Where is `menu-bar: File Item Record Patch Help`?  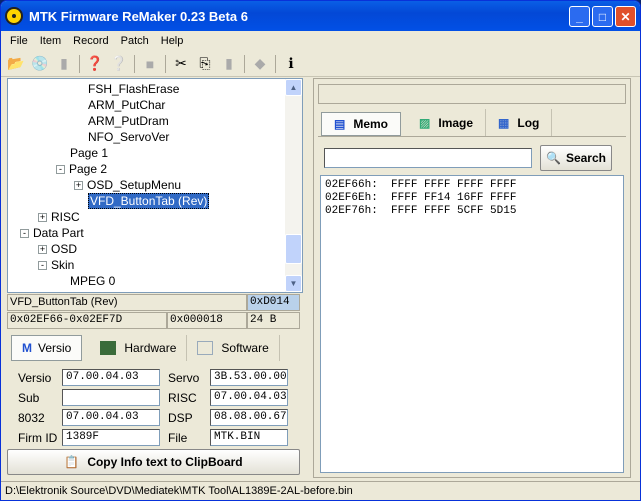
menu-bar: File Item Record Patch Help is located at coordinates (320, 41).